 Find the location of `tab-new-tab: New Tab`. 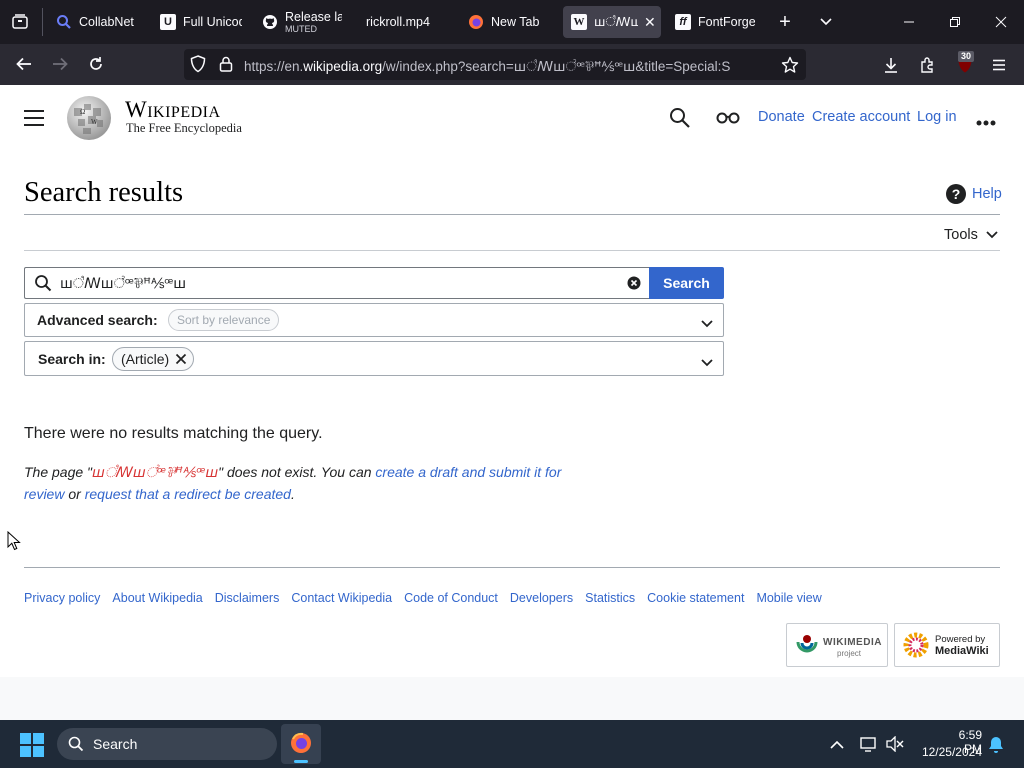

tab-new-tab: New Tab is located at coordinates (508, 22).